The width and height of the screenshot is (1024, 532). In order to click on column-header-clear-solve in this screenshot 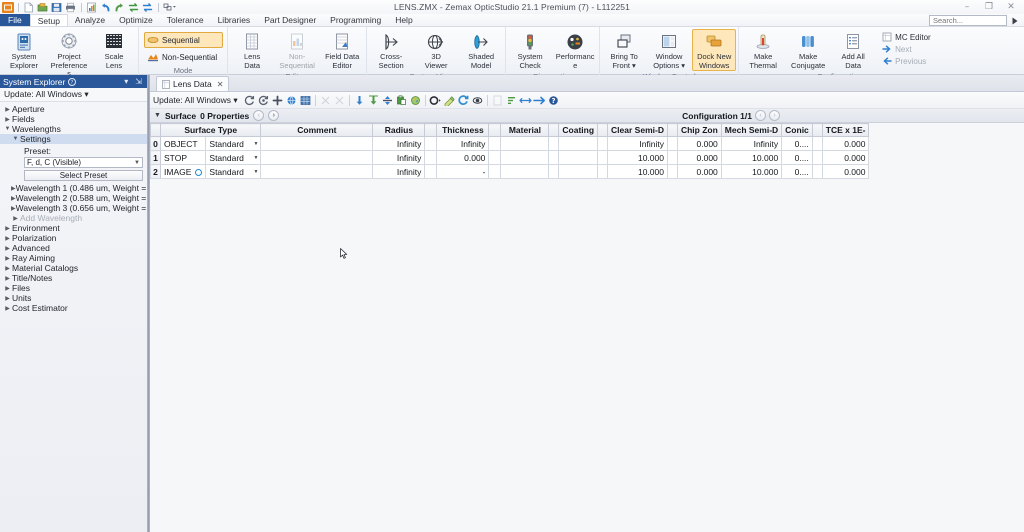, I will do `click(672, 130)`.